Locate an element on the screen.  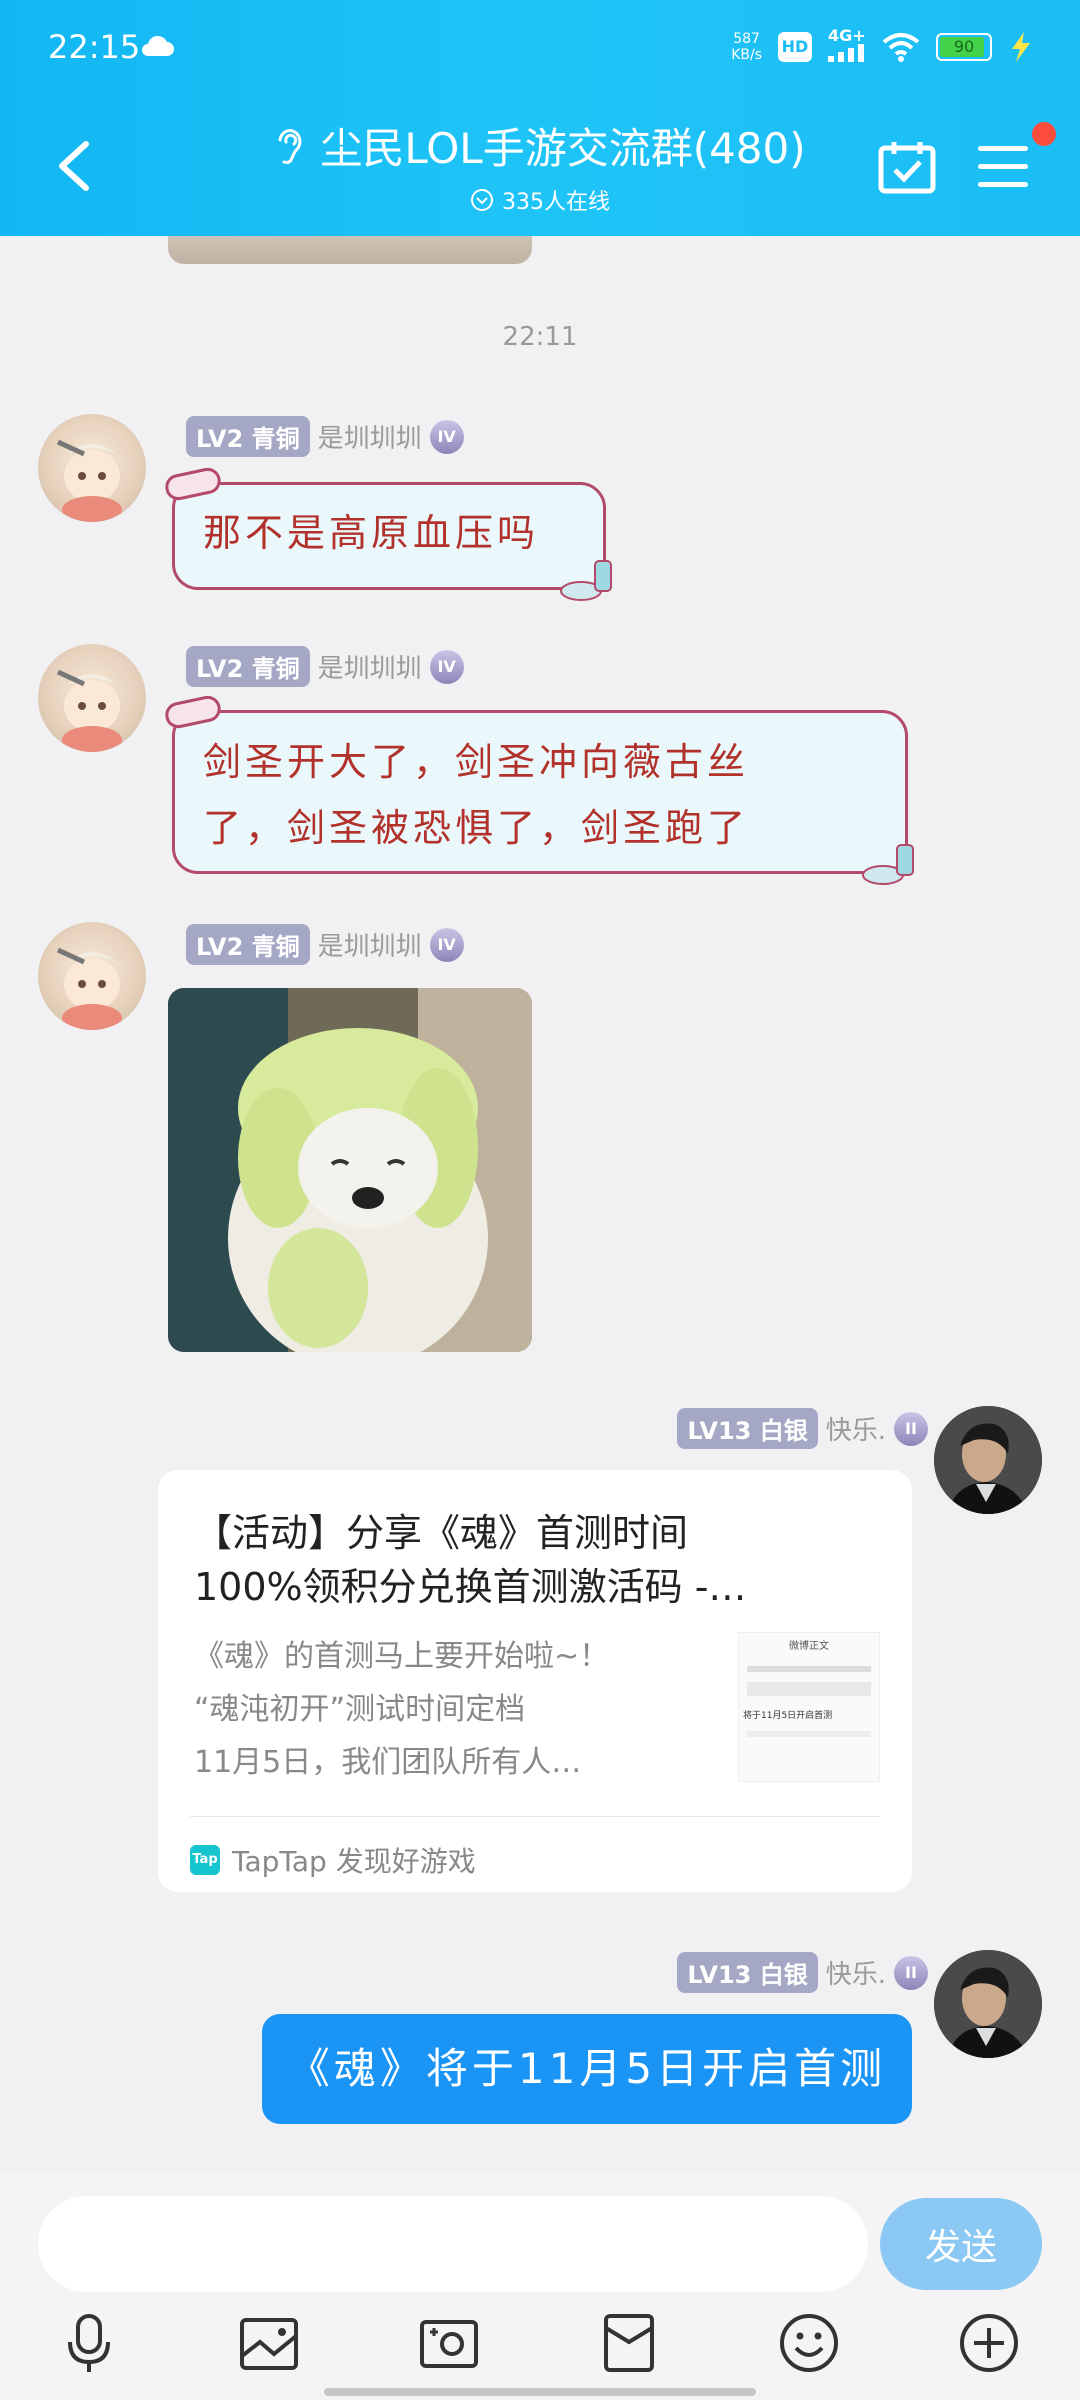
network-speed: 587 KB/s is located at coordinates (746, 47).